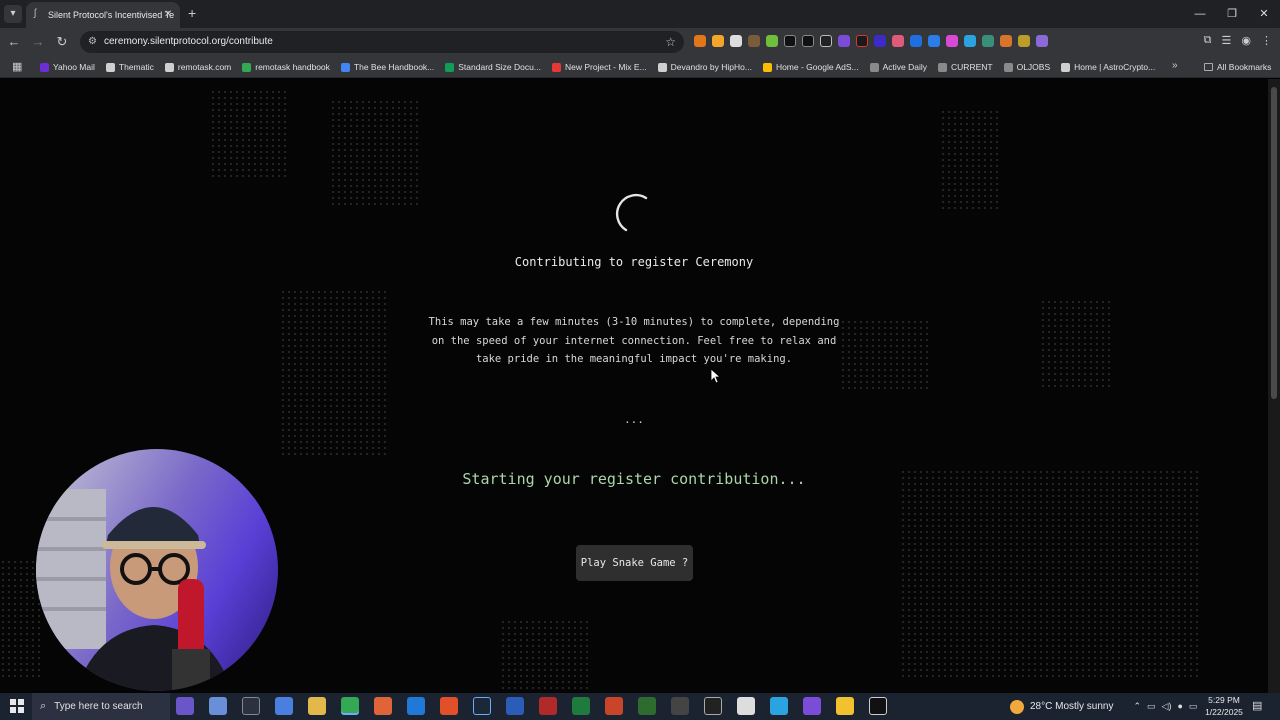 Image resolution: width=1280 pixels, height=720 pixels. I want to click on page-scrollbar, so click(1274, 386).